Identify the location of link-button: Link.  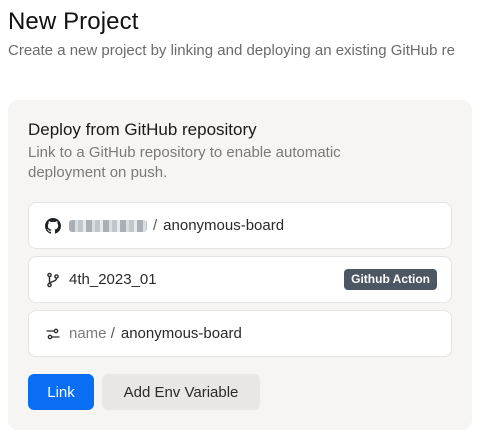
(61, 392).